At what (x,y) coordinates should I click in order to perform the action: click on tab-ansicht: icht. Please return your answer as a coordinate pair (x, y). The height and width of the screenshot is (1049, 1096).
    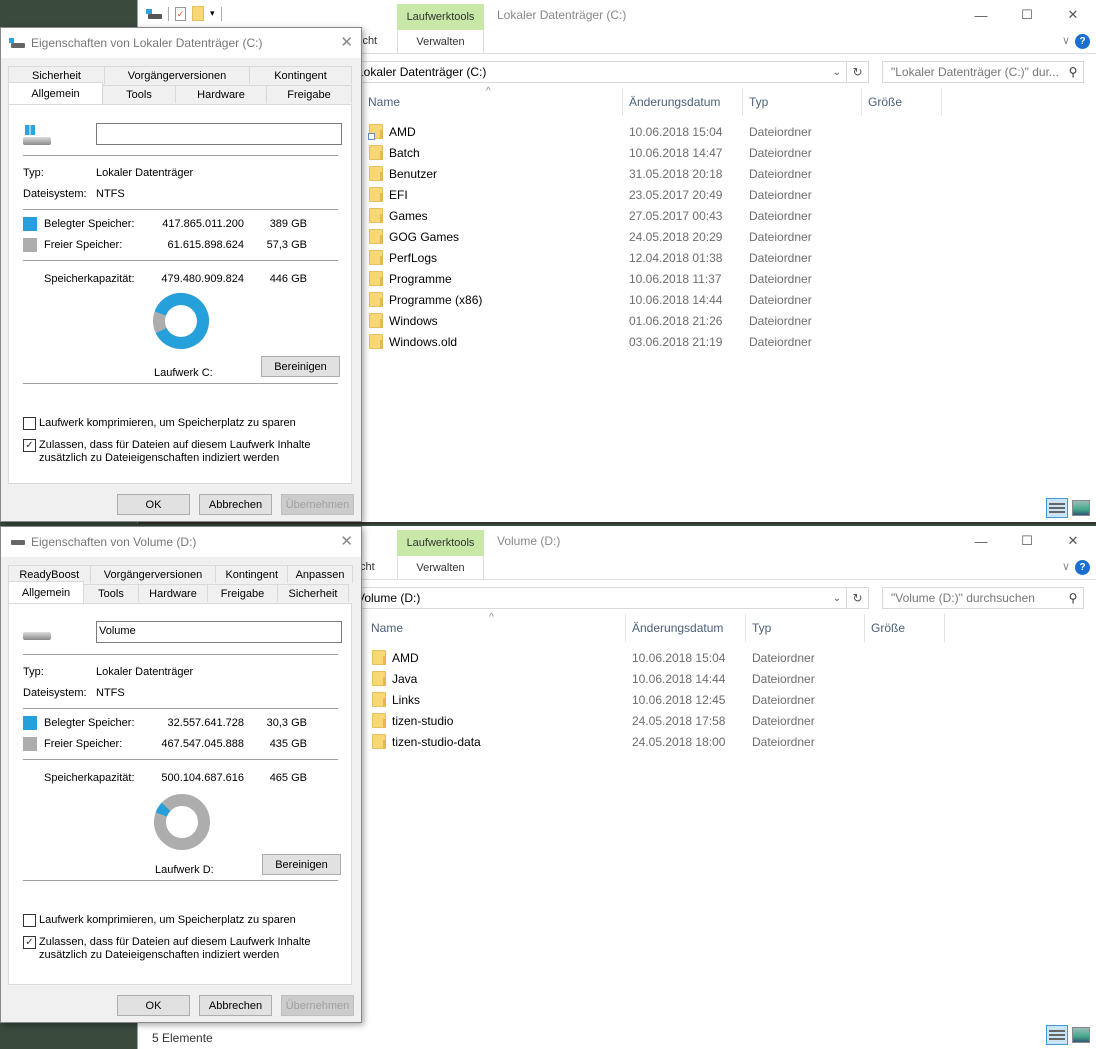
    Looking at the image, I should click on (368, 41).